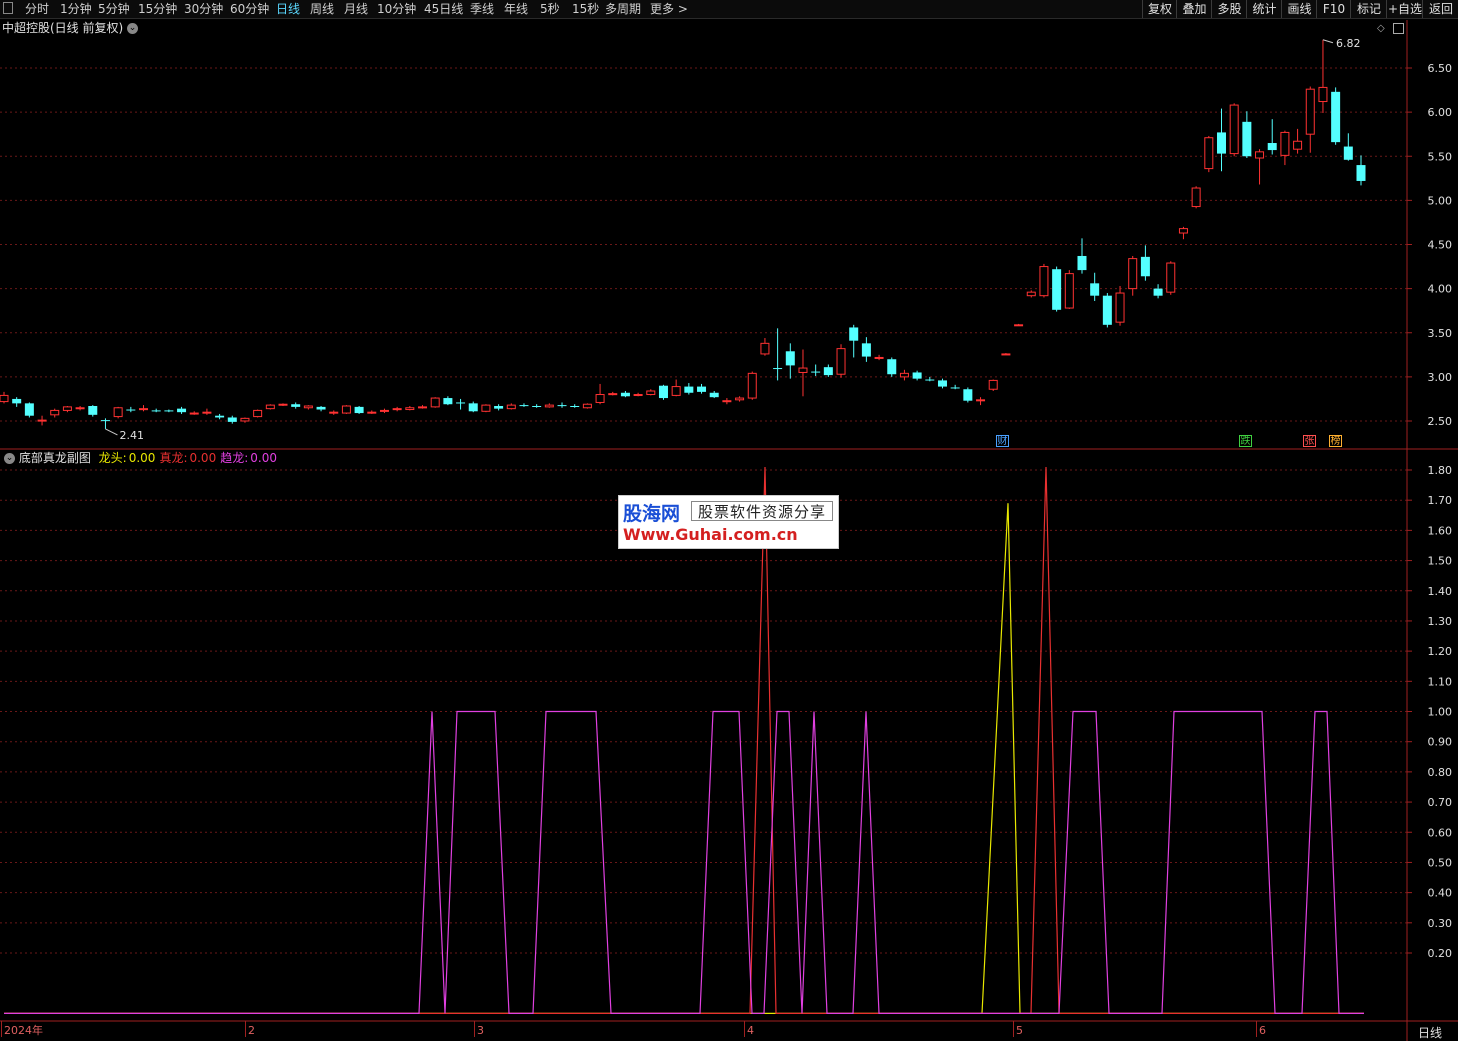 The image size is (1458, 1041). I want to click on max-price-pointer, so click(1328, 41).